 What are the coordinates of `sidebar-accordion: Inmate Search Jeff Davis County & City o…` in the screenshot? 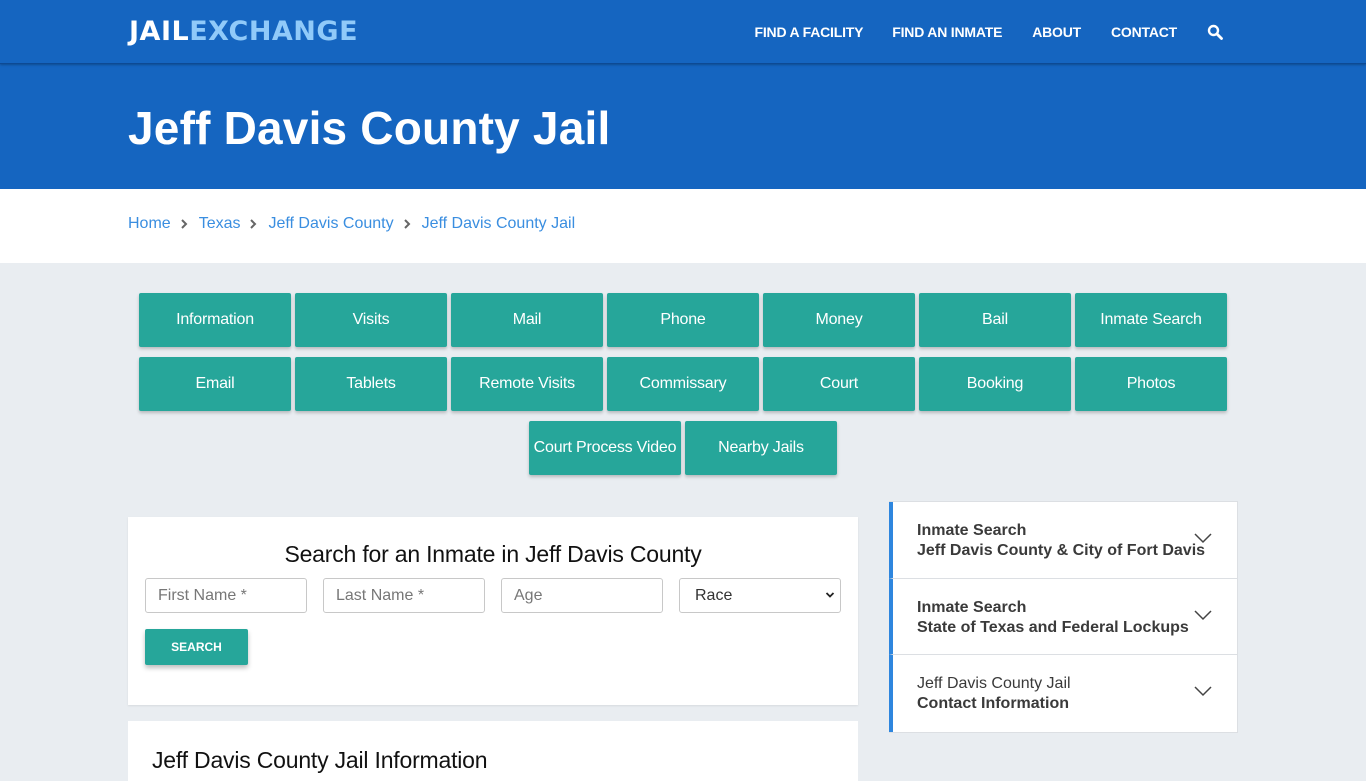 It's located at (1063, 617).